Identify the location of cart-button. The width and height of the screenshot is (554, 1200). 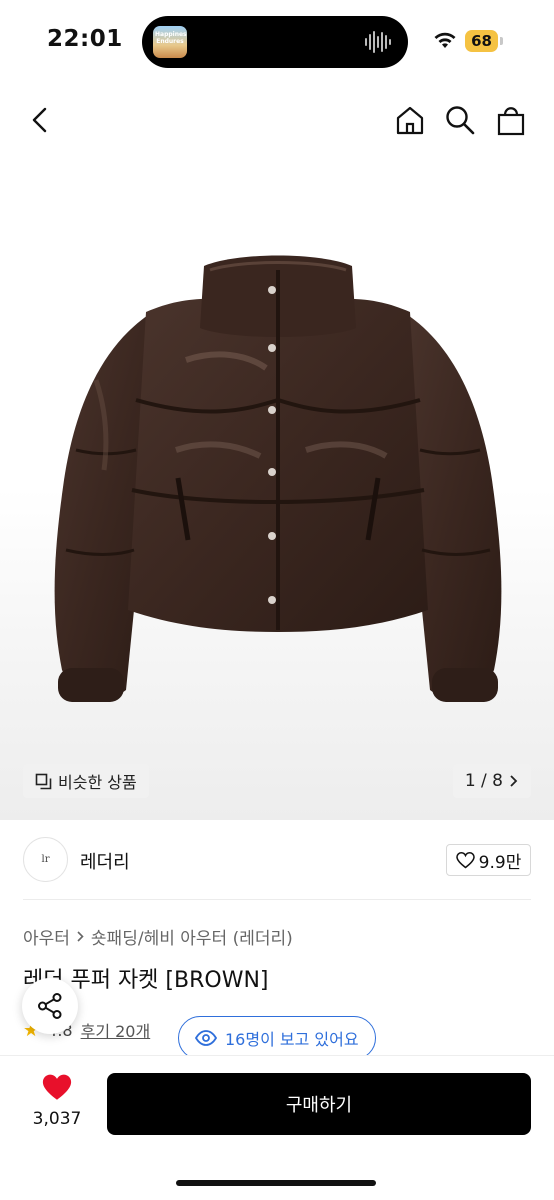
(511, 120).